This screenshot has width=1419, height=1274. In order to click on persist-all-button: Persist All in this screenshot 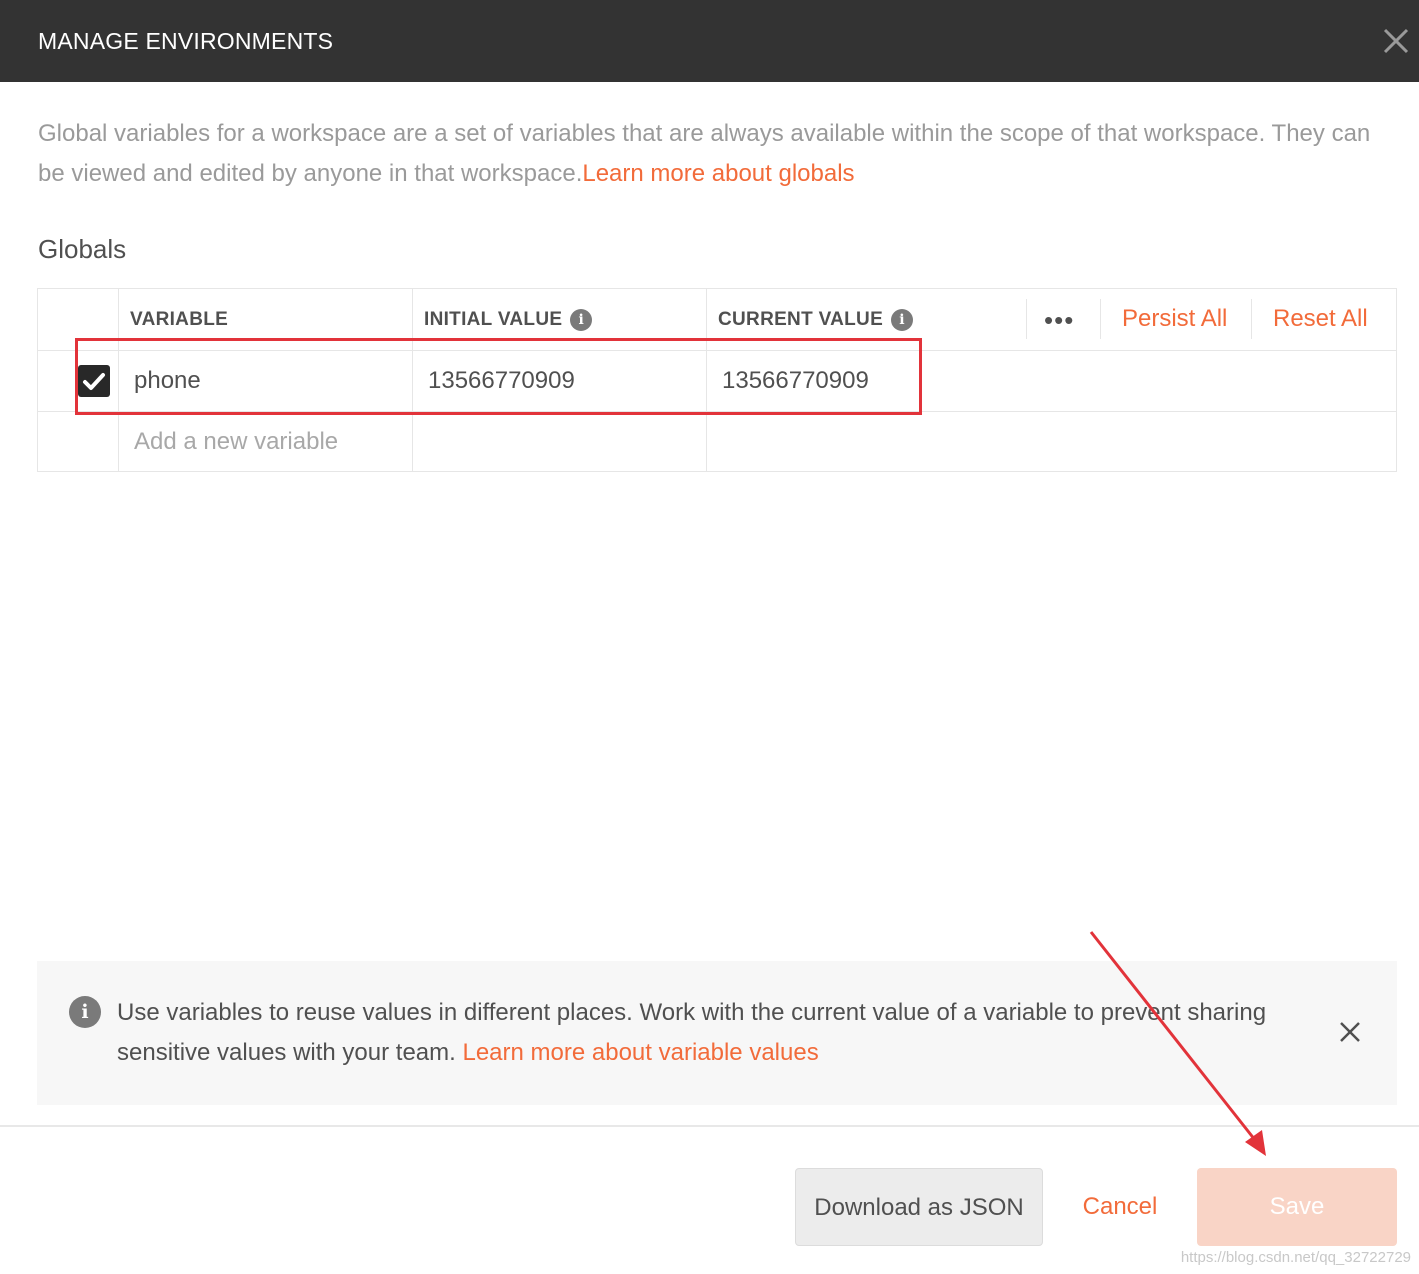, I will do `click(1174, 319)`.